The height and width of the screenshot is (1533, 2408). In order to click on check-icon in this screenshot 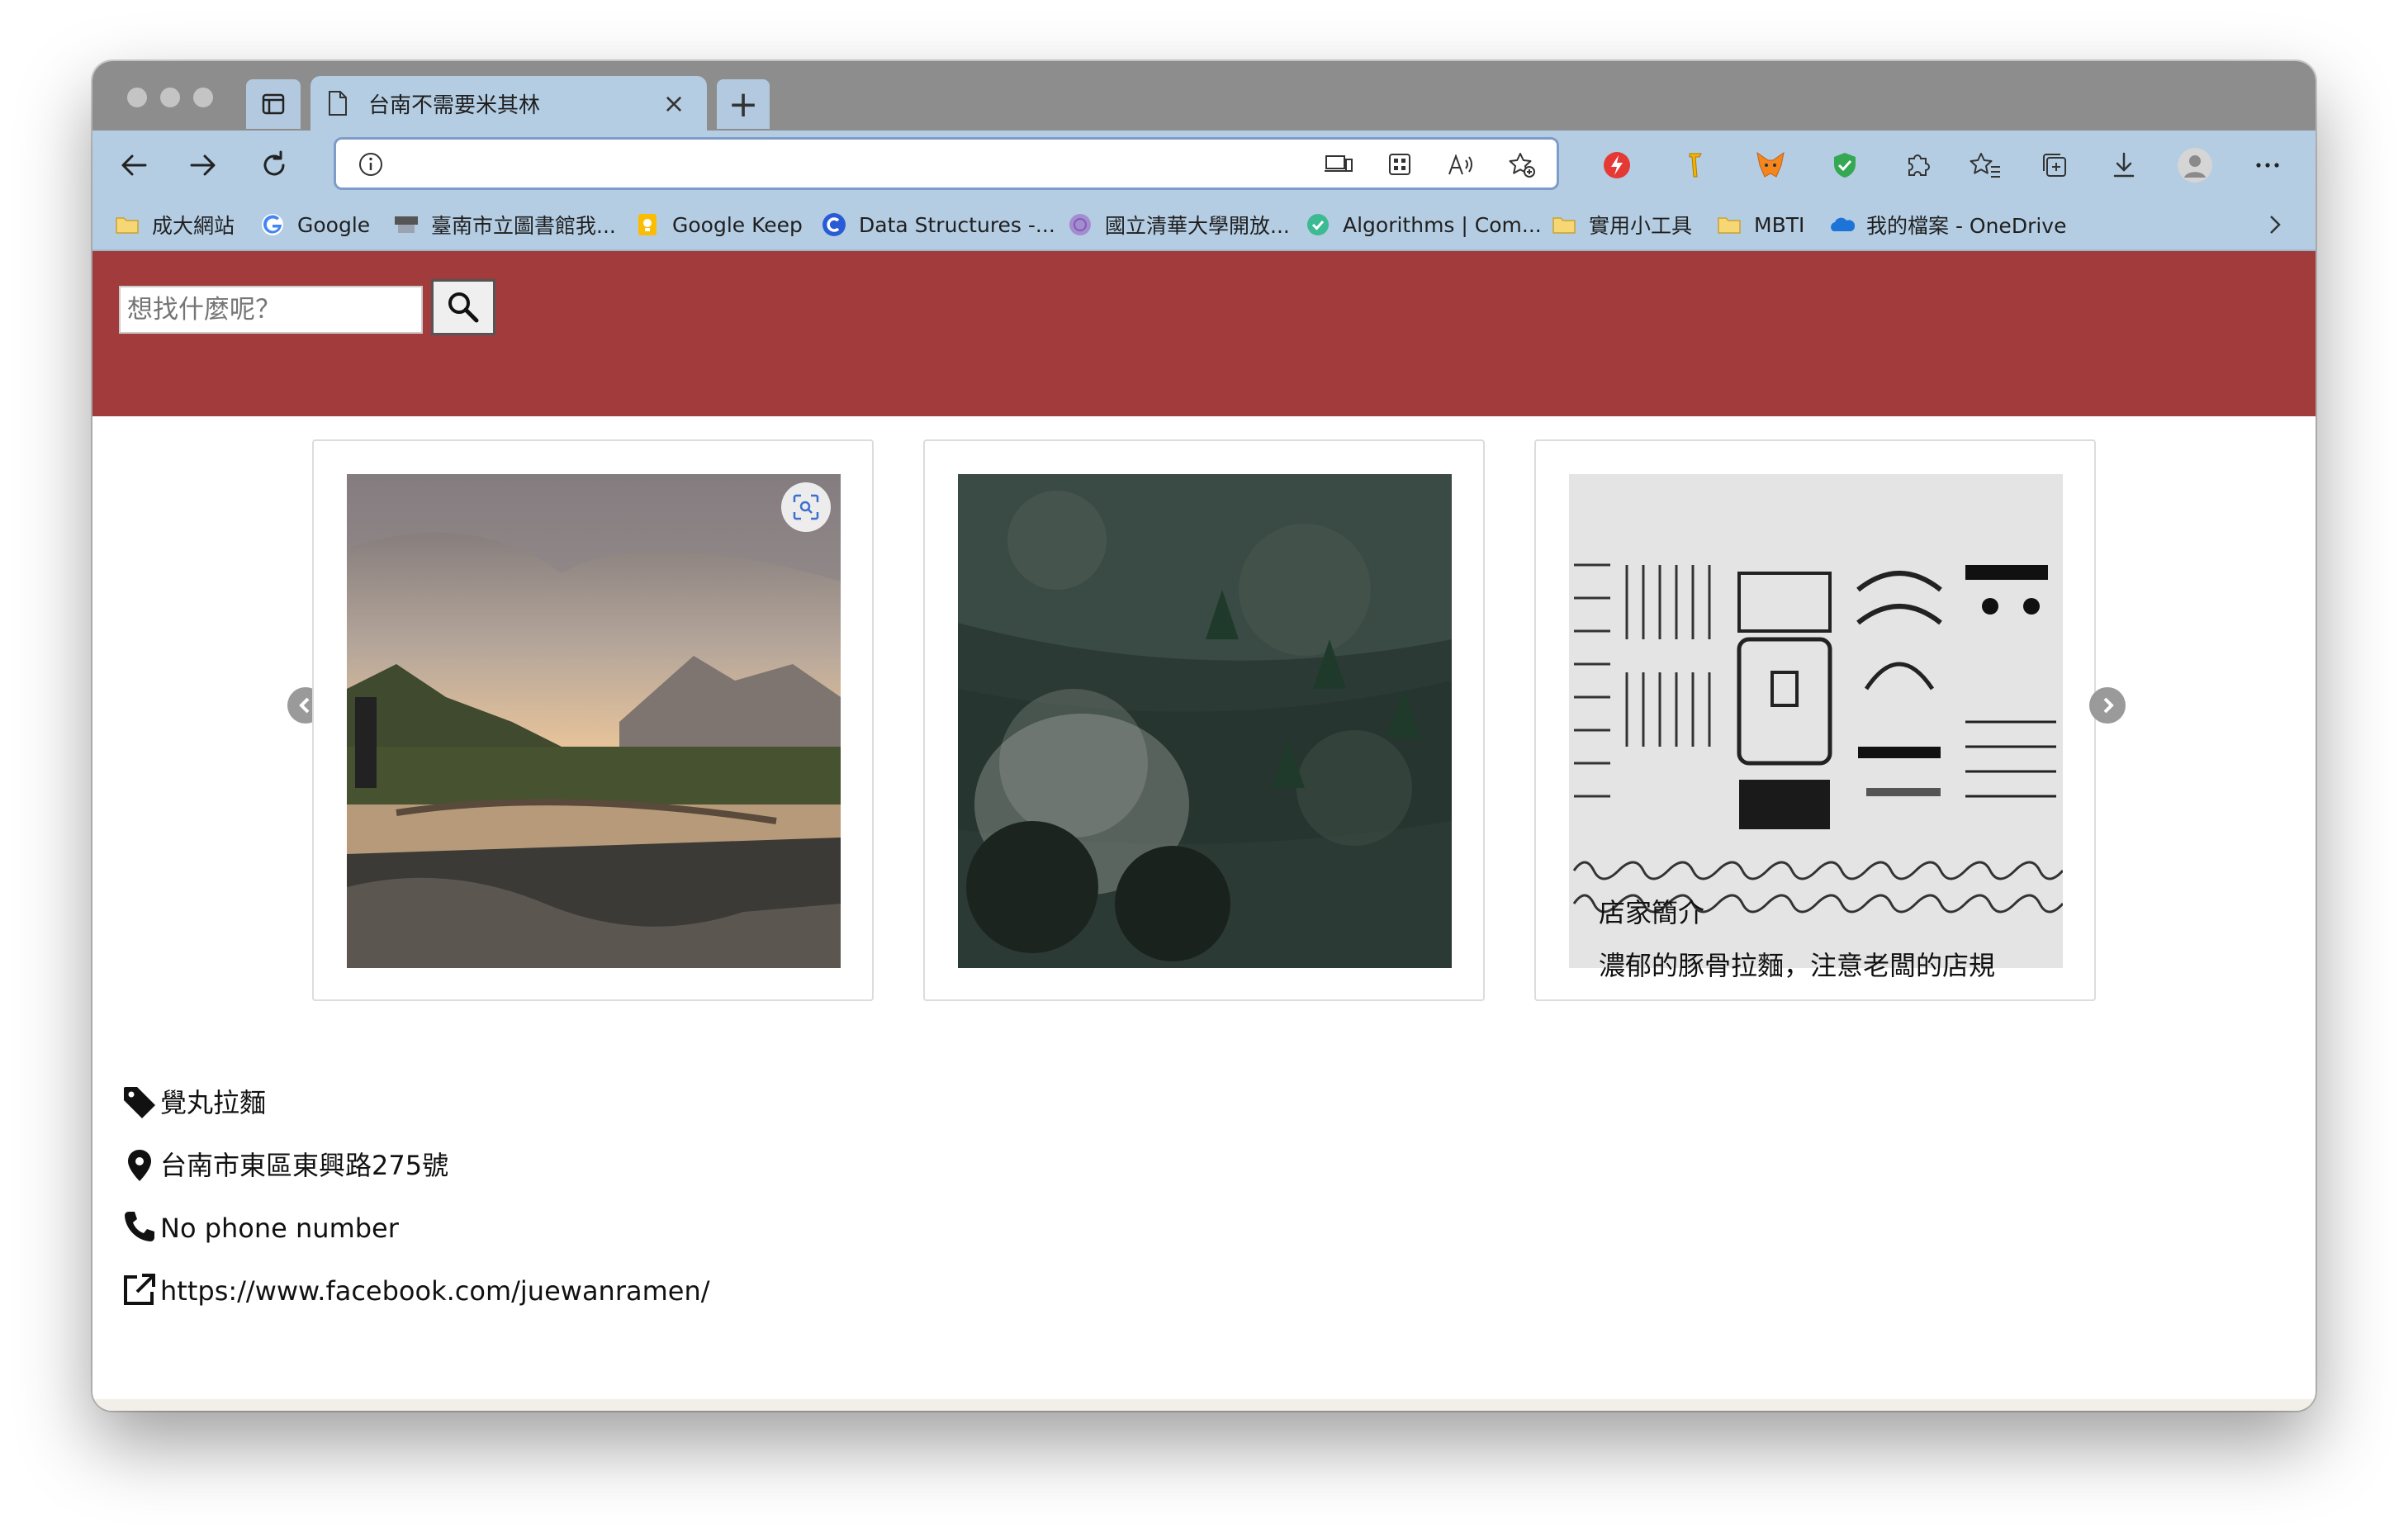, I will do `click(1318, 224)`.